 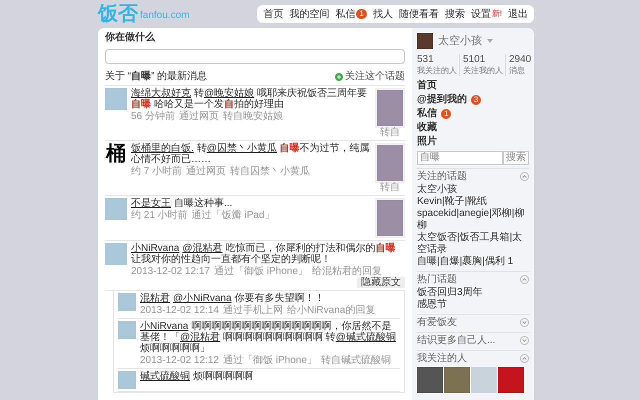 I want to click on nav-link: 搜索, so click(x=454, y=14).